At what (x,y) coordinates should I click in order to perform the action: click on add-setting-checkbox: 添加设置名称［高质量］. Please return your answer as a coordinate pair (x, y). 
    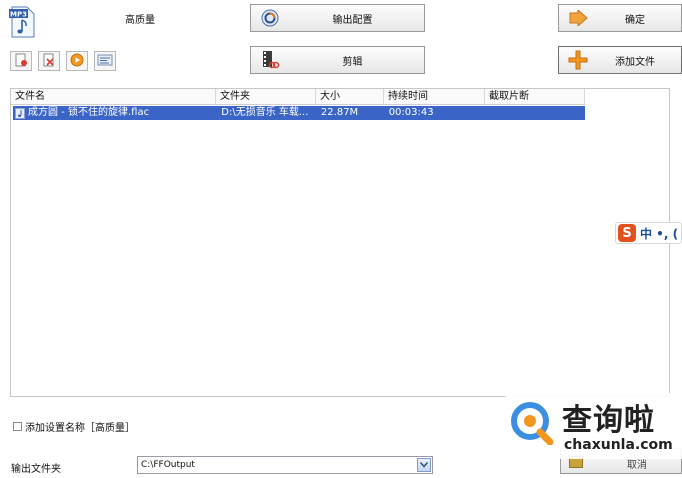
    Looking at the image, I should click on (74, 426).